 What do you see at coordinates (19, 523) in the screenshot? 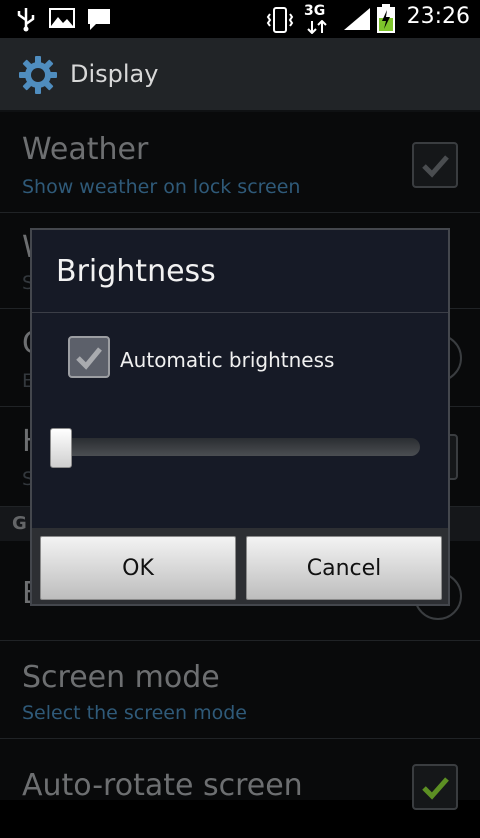
I see `section-header-label: G` at bounding box center [19, 523].